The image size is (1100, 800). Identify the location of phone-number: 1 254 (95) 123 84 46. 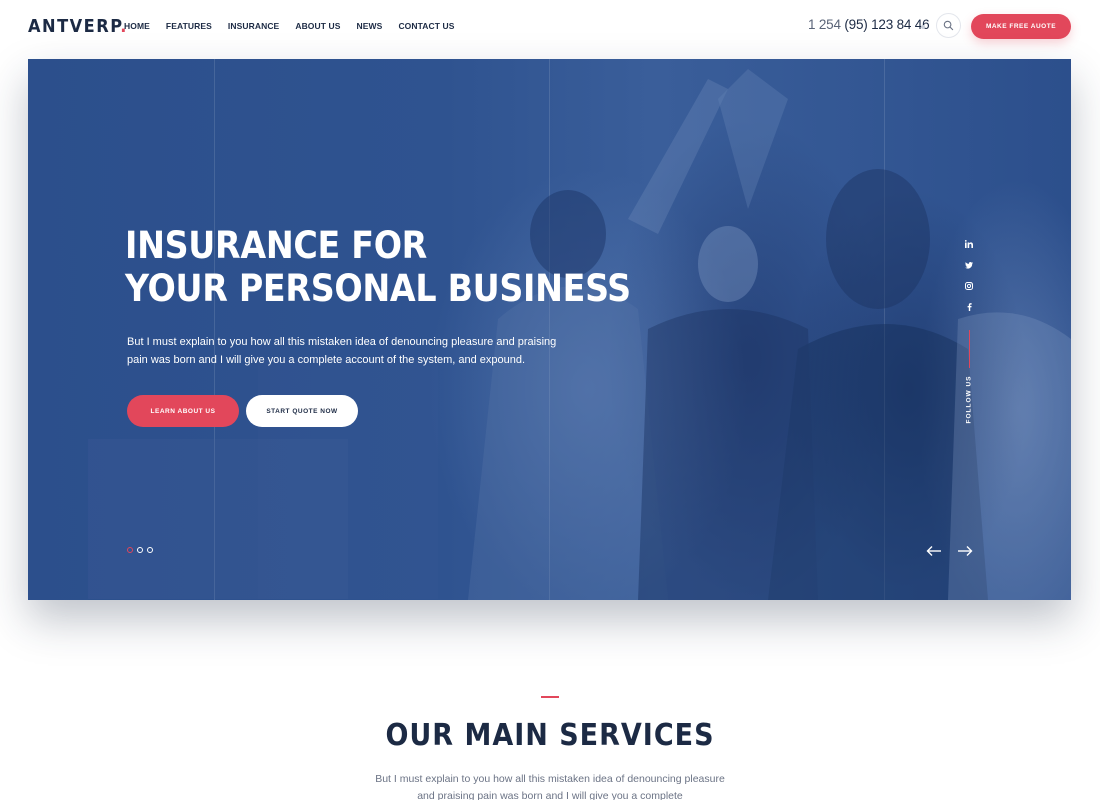
(869, 24).